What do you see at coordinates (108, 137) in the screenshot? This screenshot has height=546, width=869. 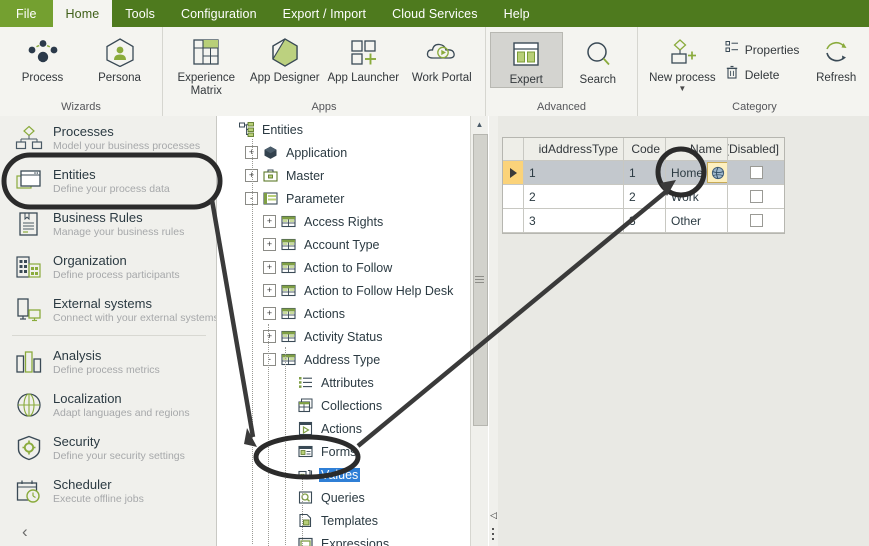 I see `nav-item-processes: Processes Model your business processes` at bounding box center [108, 137].